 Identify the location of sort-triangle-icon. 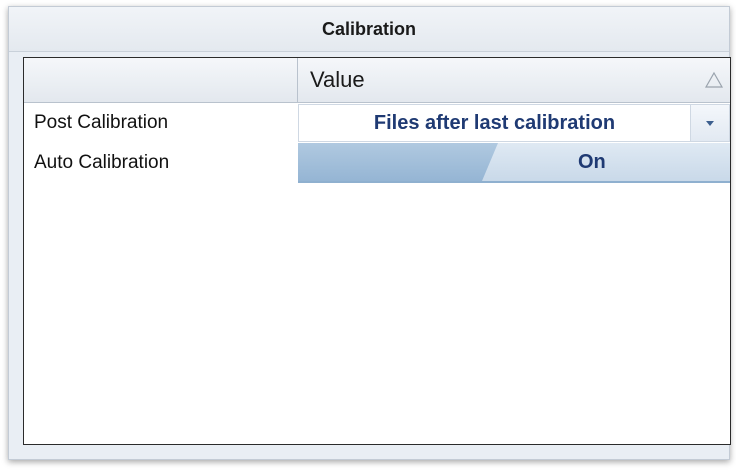
(714, 80).